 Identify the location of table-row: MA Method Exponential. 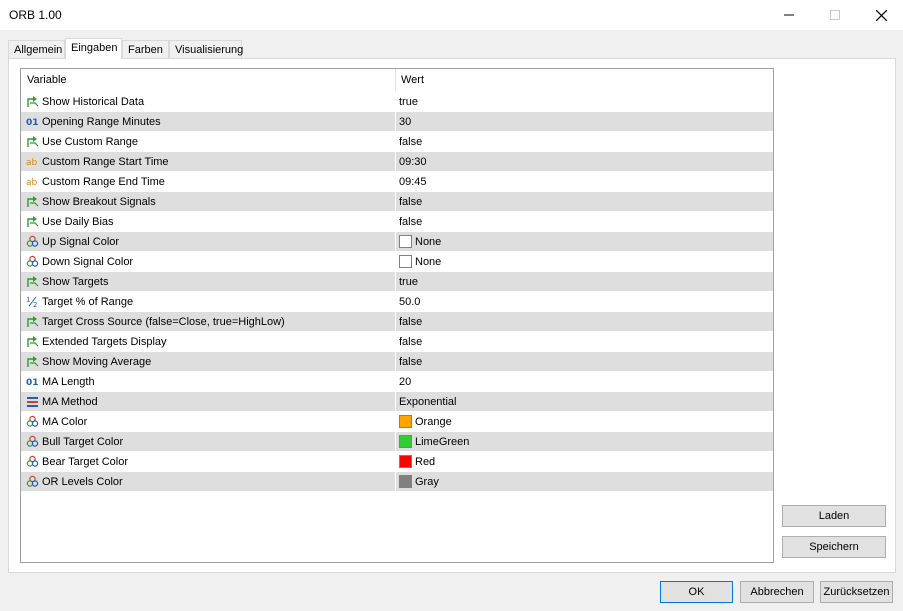
(397, 402).